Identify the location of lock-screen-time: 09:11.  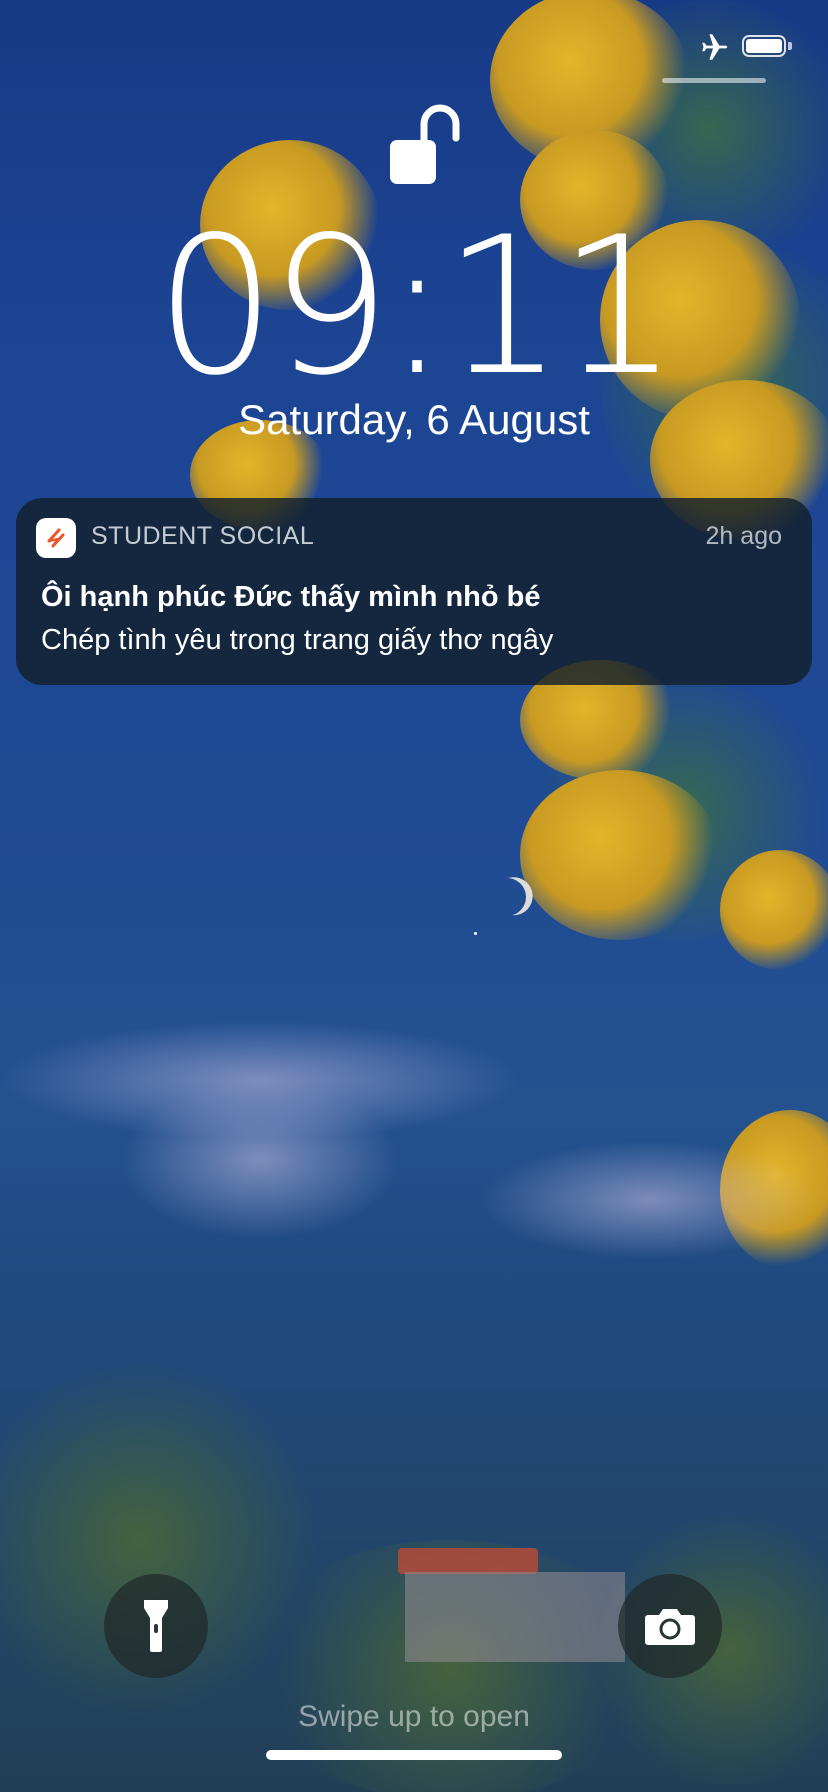
(417, 306).